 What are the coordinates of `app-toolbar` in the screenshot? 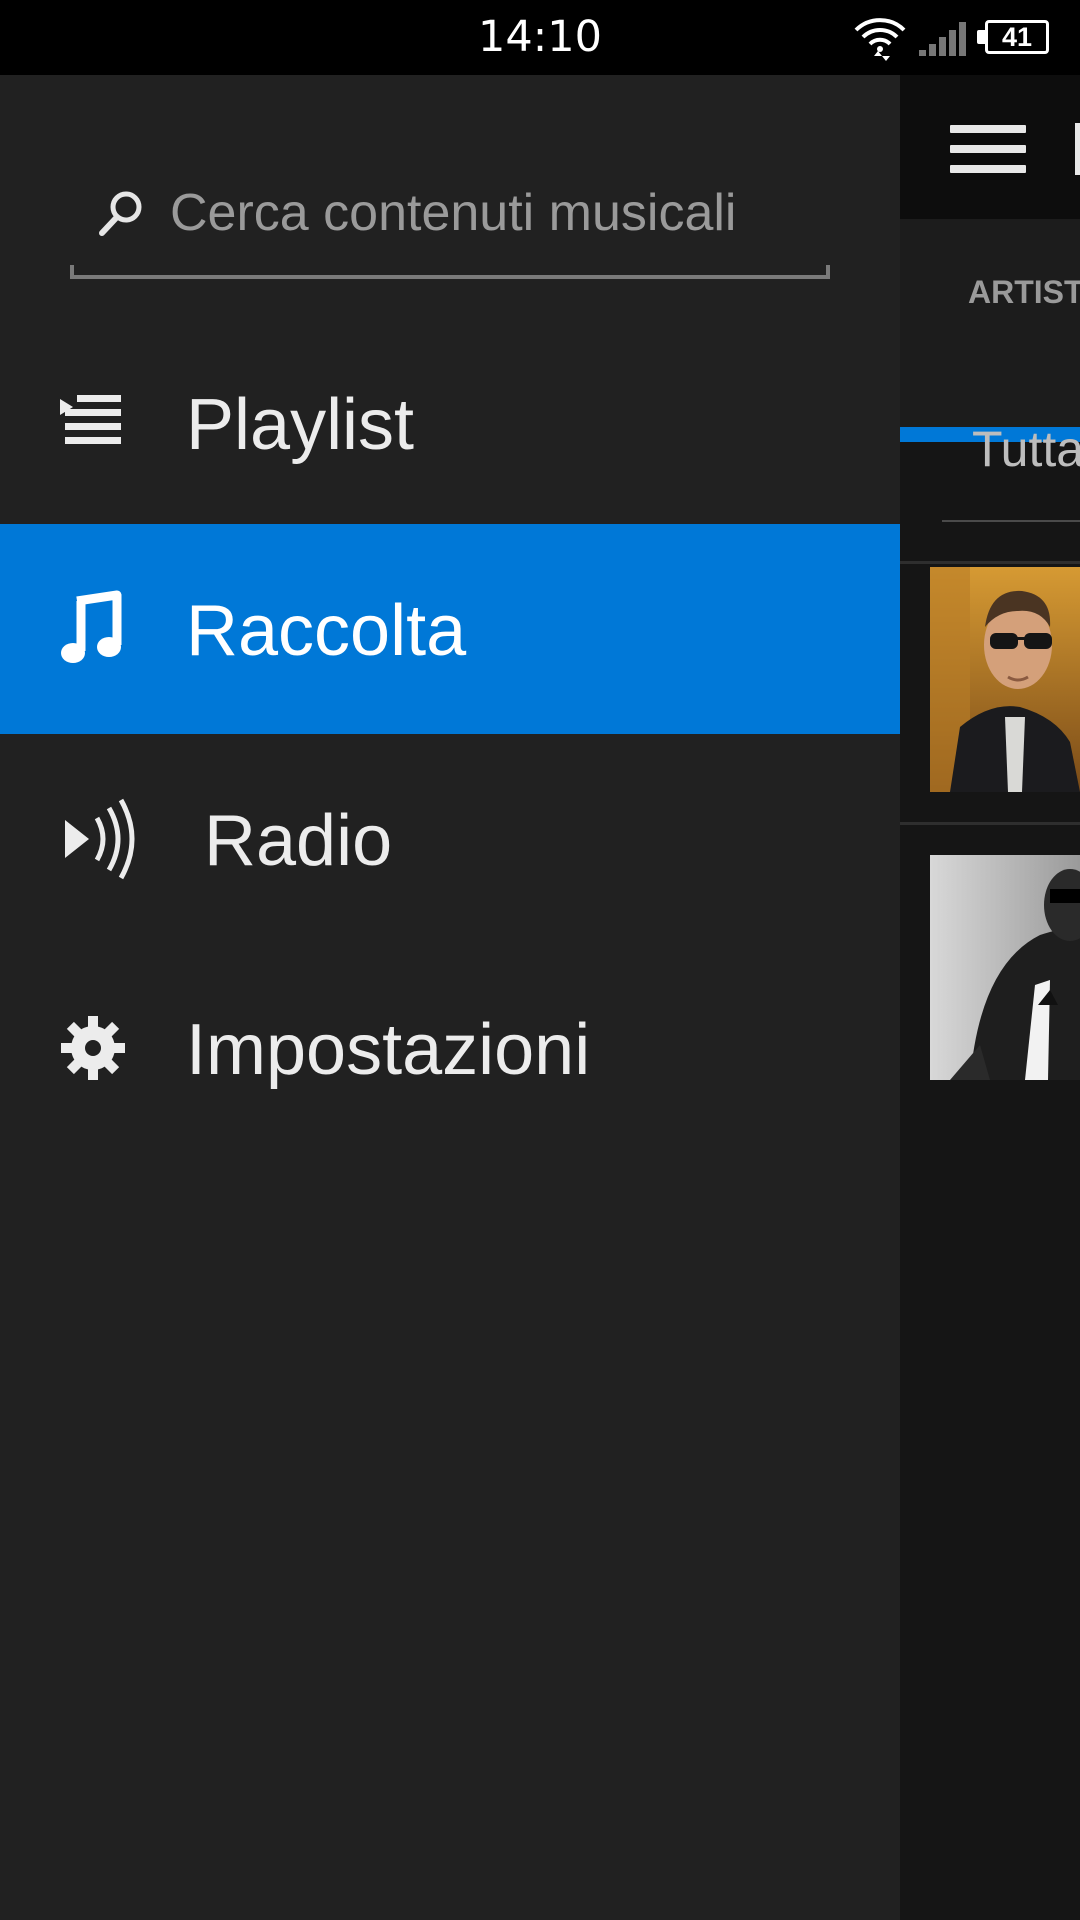 It's located at (990, 147).